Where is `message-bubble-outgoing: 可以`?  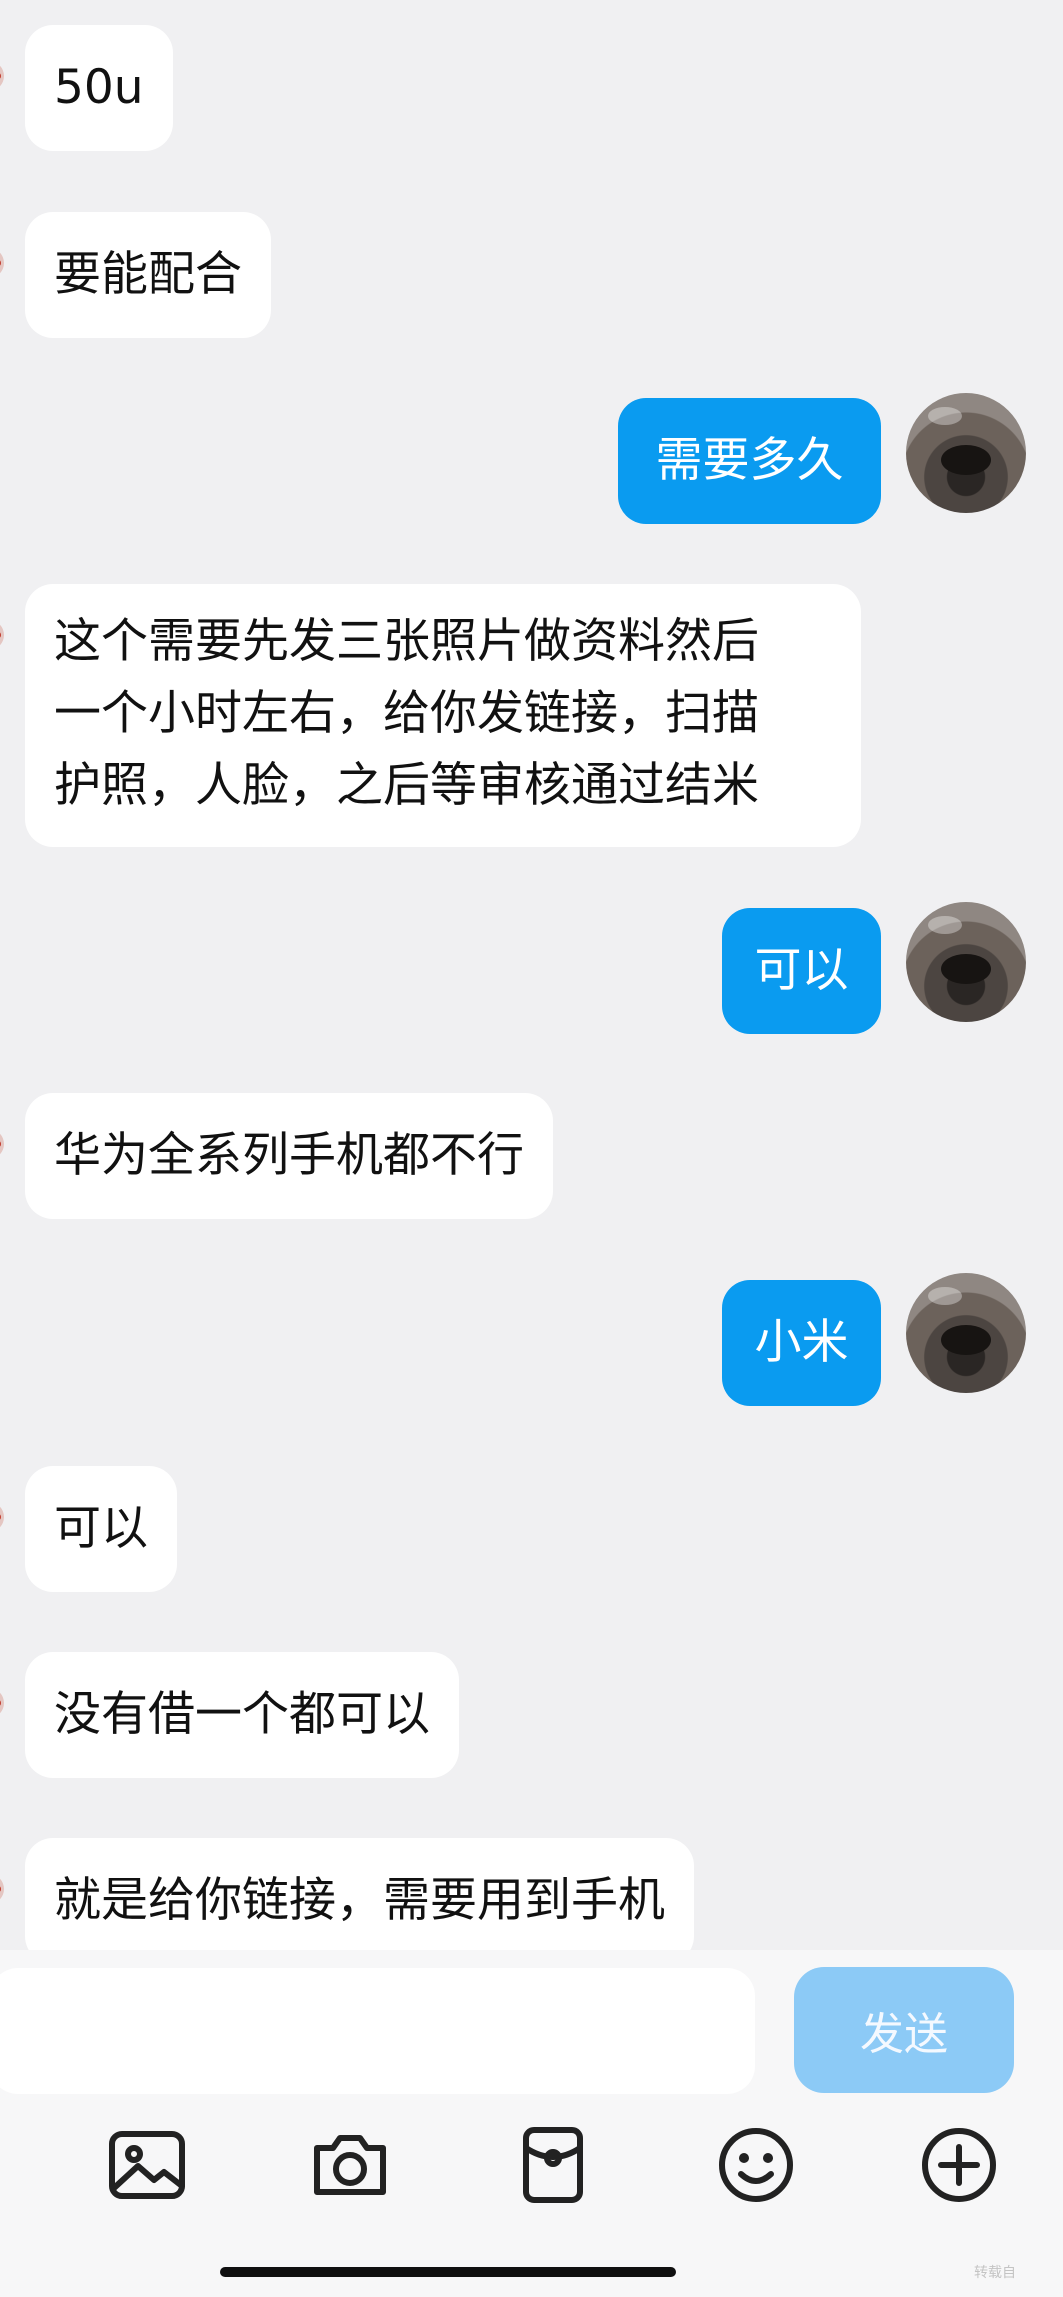
message-bubble-outgoing: 可以 is located at coordinates (801, 971).